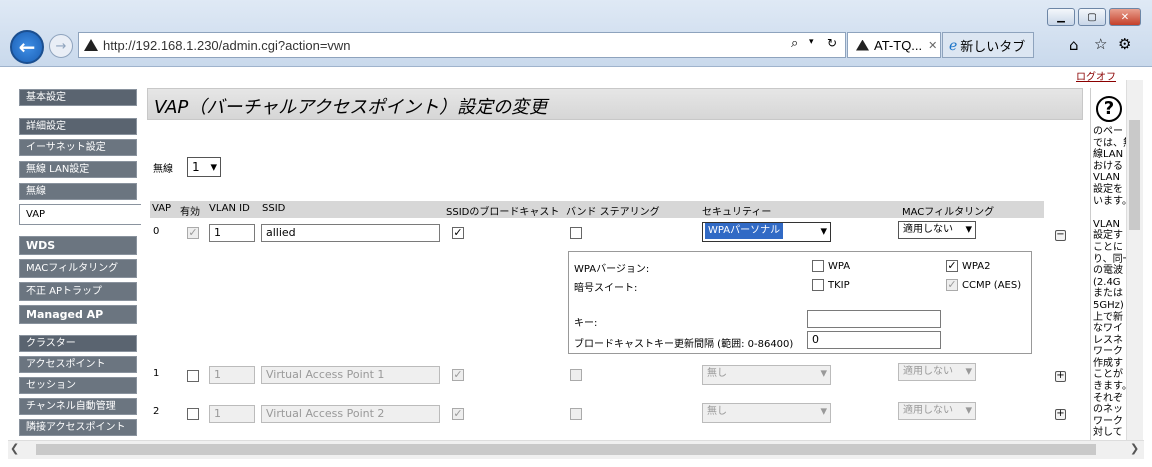 This screenshot has width=1152, height=467. I want to click on row2-band-steering-checkbox, so click(576, 414).